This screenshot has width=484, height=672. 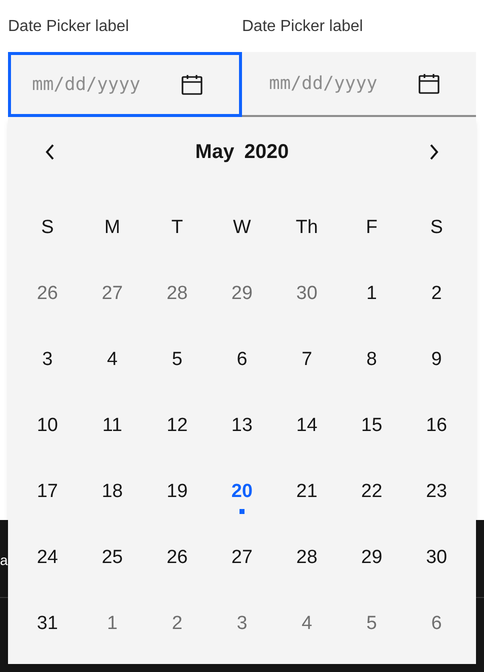 What do you see at coordinates (371, 426) in the screenshot?
I see `calendar-day: 15` at bounding box center [371, 426].